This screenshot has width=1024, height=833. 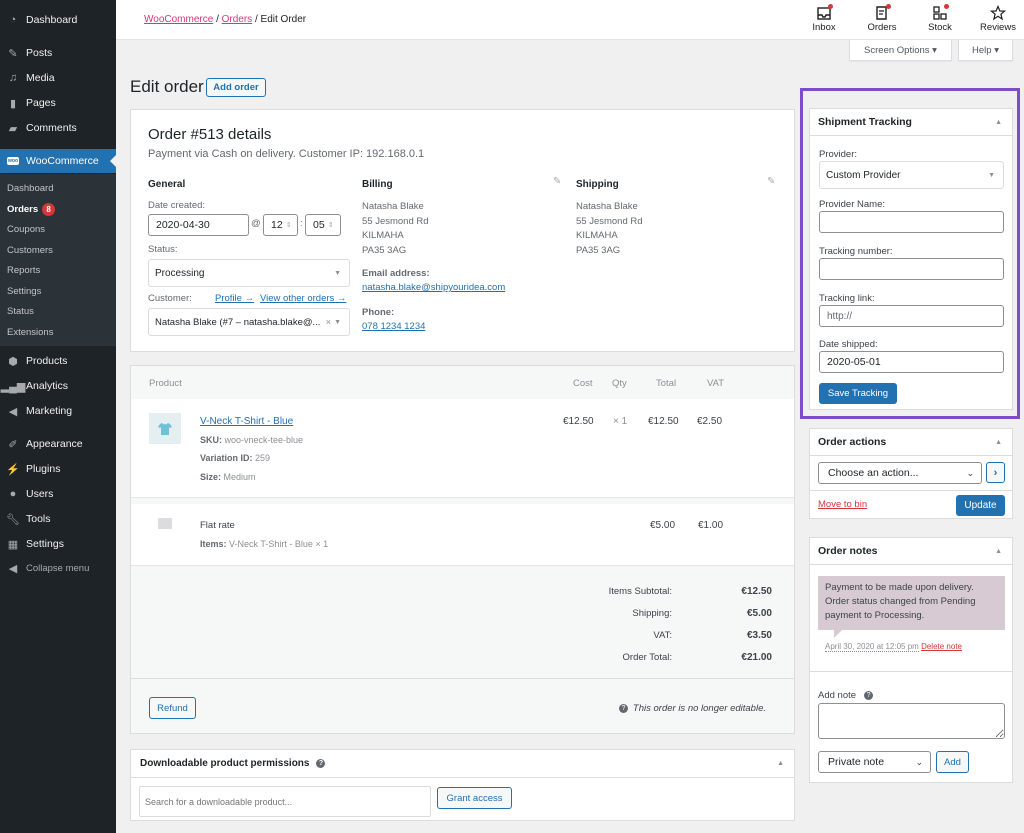 What do you see at coordinates (824, 18) in the screenshot?
I see `activity-inbox: Inbox` at bounding box center [824, 18].